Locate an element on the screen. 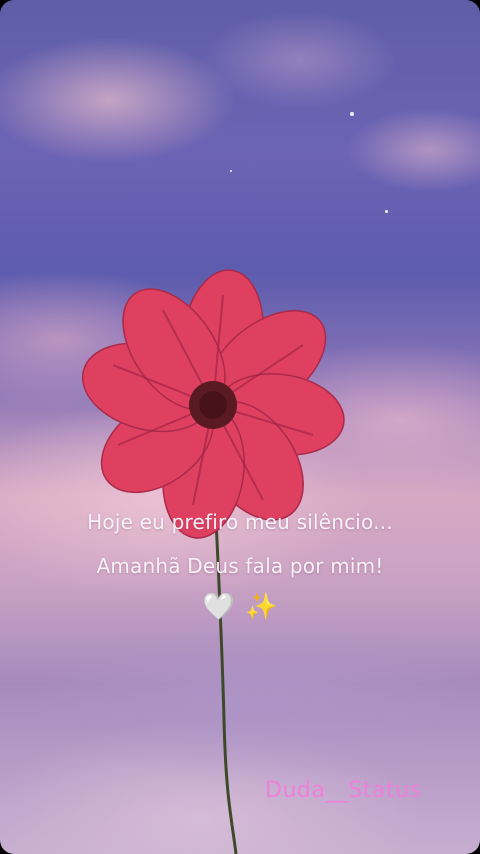  quote-line-2: Amanhã Deus fala por mim! is located at coordinates (240, 566).